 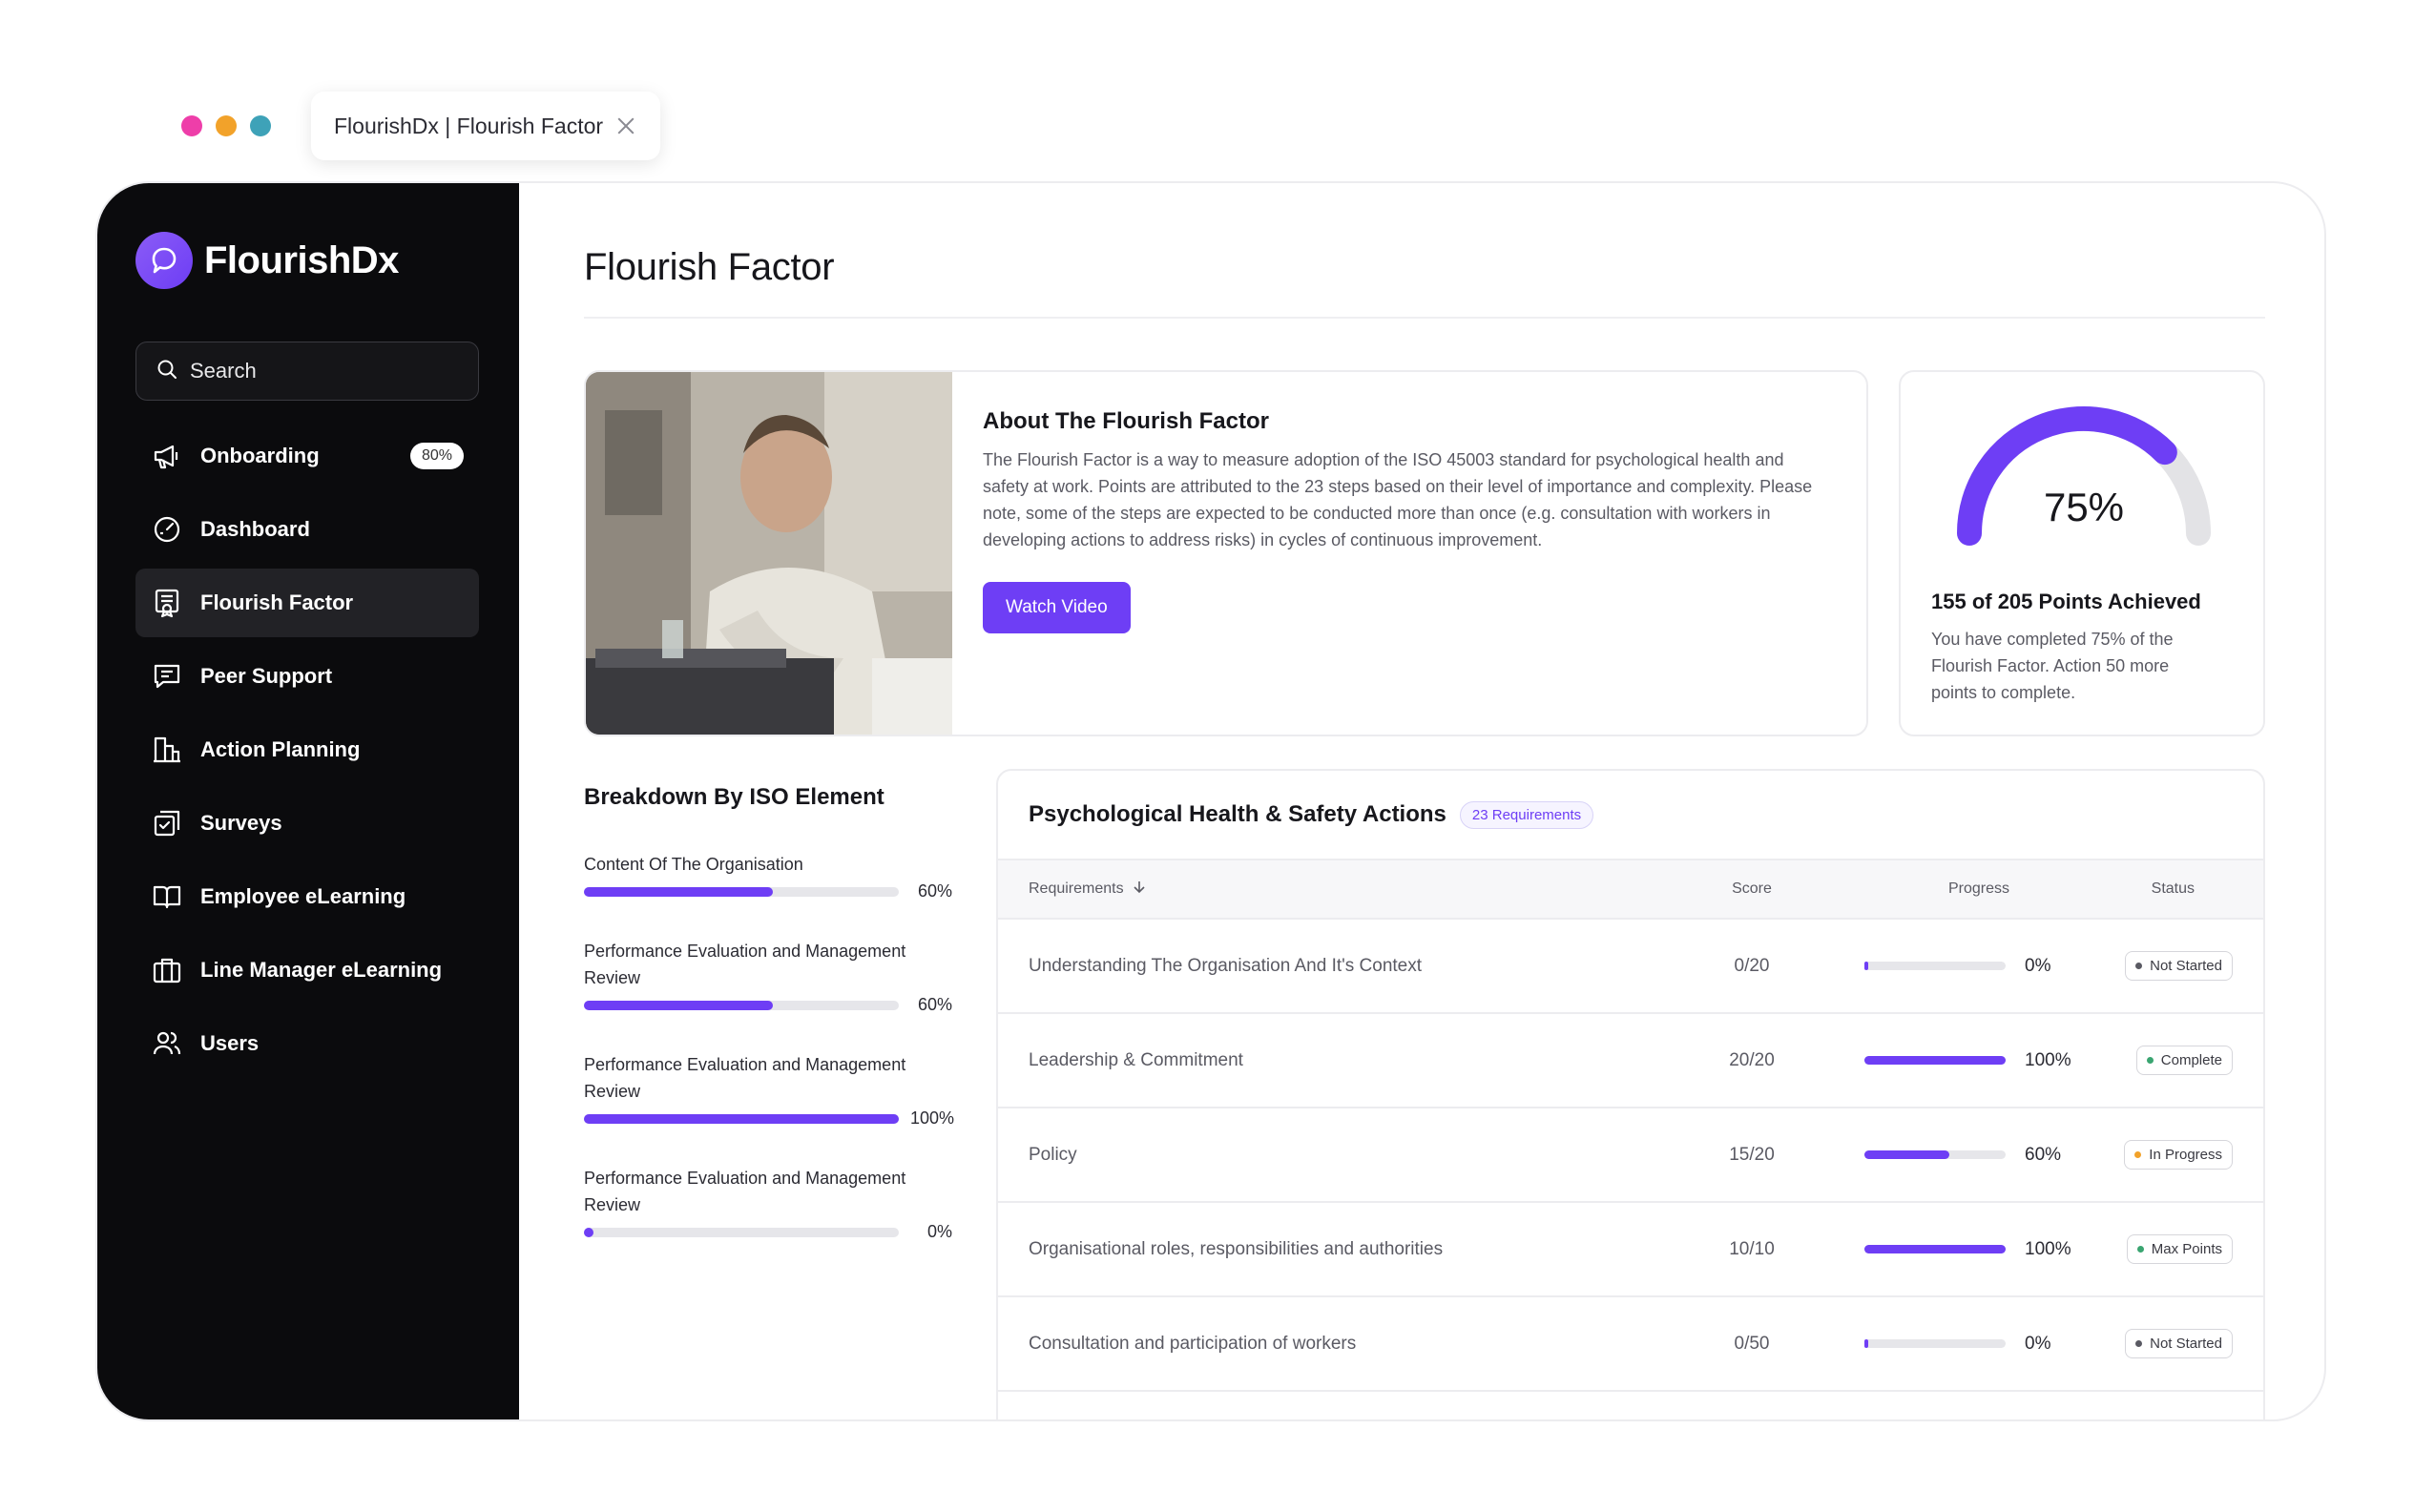 What do you see at coordinates (2163, 1155) in the screenshot?
I see `requirement-status: In Progress` at bounding box center [2163, 1155].